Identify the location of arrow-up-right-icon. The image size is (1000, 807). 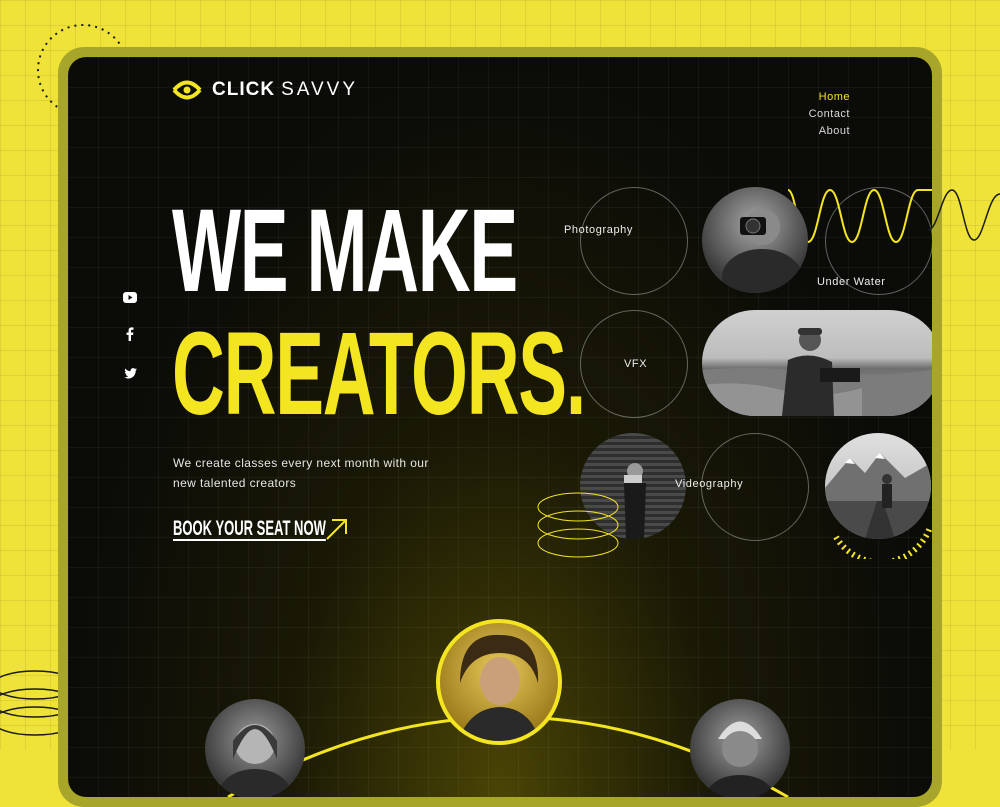
(336, 529).